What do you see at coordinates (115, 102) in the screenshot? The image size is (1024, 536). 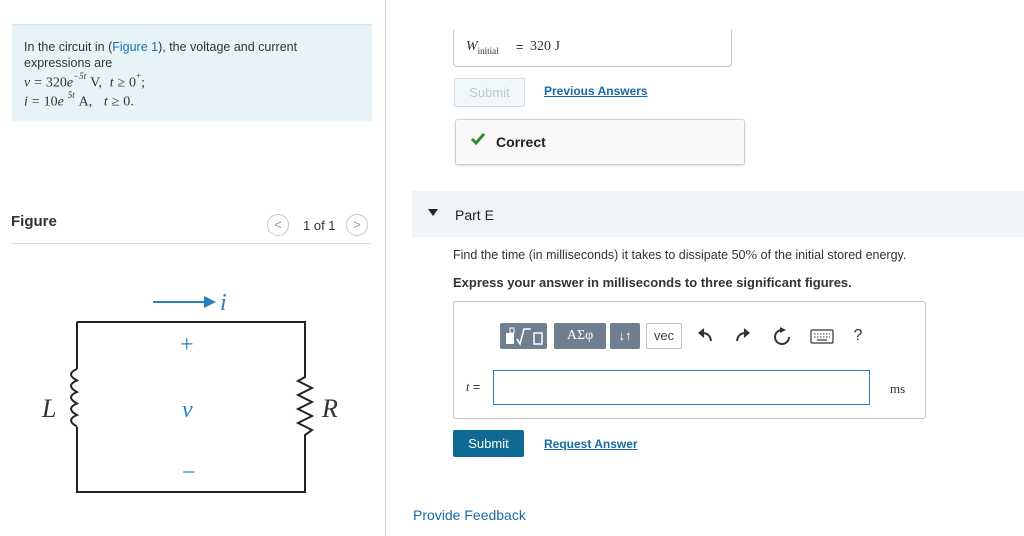 I see `i-cond-op: ≥` at bounding box center [115, 102].